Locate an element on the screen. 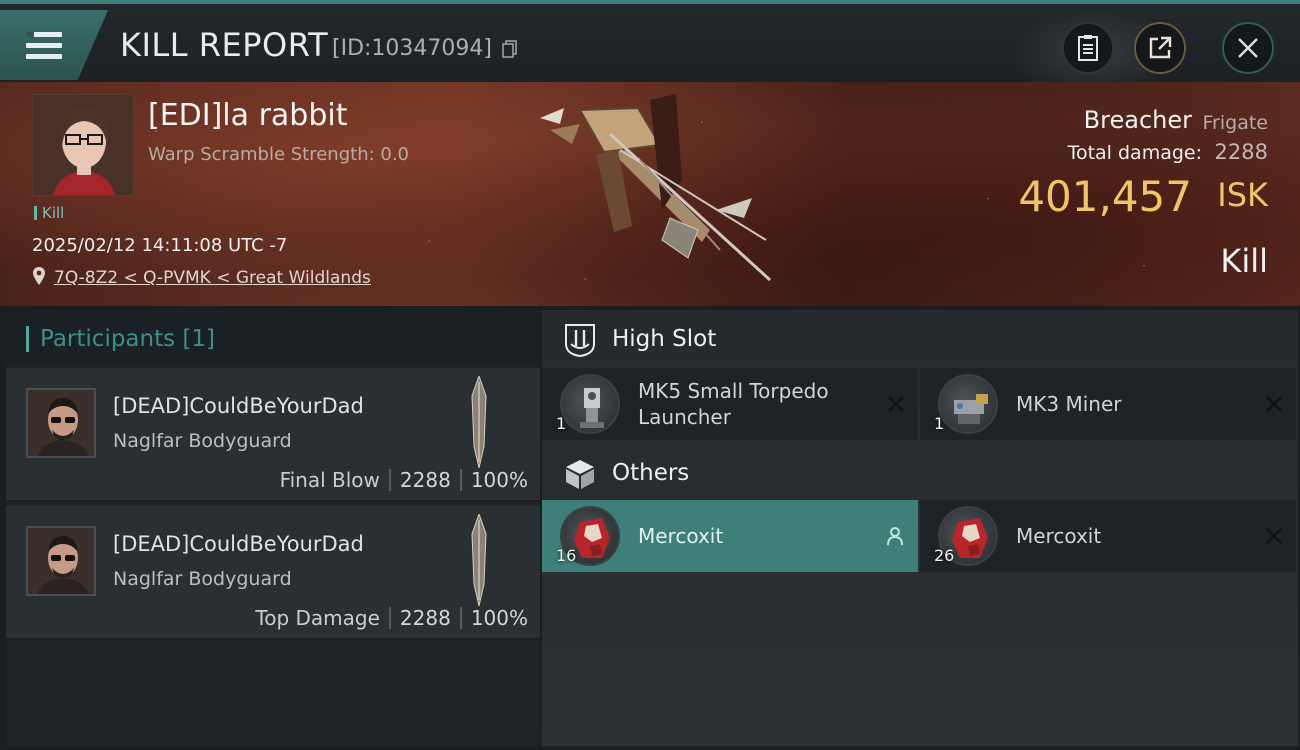 The width and height of the screenshot is (1300, 750). victim-portrait is located at coordinates (83, 145).